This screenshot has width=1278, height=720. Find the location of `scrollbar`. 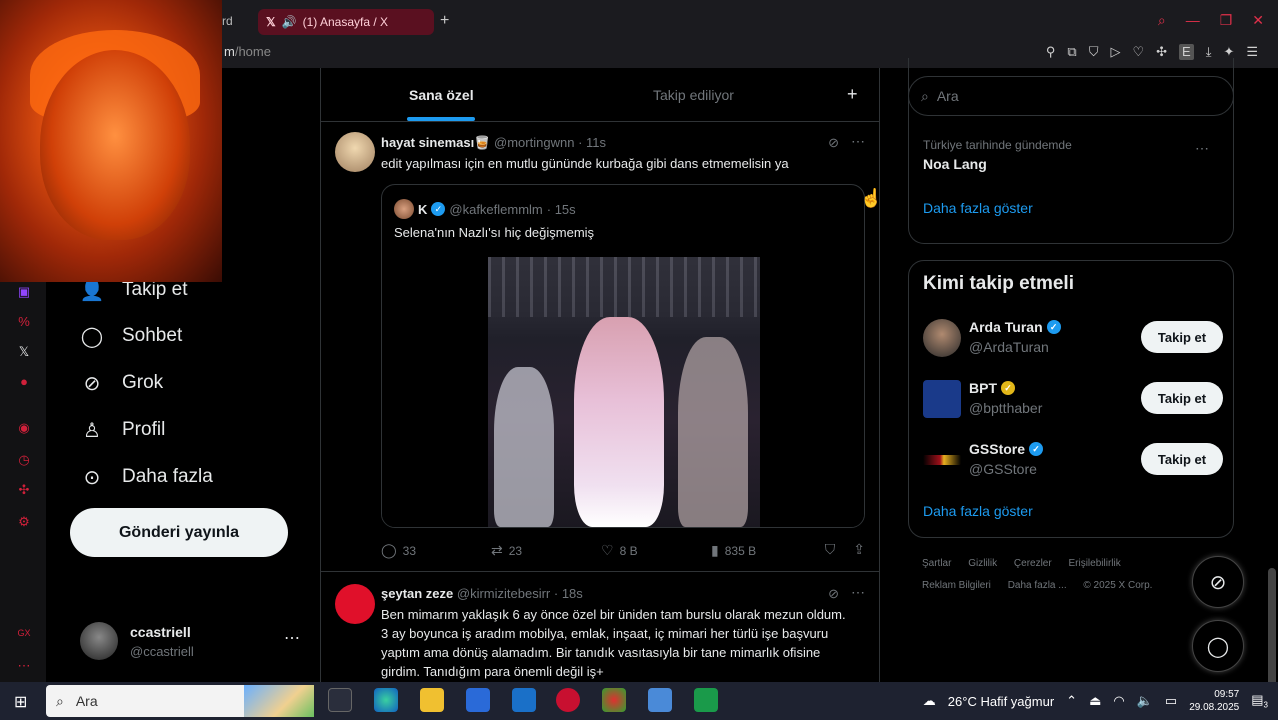

scrollbar is located at coordinates (1272, 628).